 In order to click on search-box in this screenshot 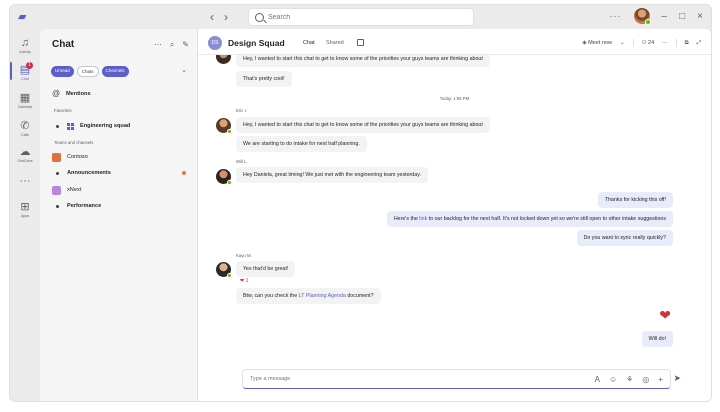, I will do `click(361, 17)`.